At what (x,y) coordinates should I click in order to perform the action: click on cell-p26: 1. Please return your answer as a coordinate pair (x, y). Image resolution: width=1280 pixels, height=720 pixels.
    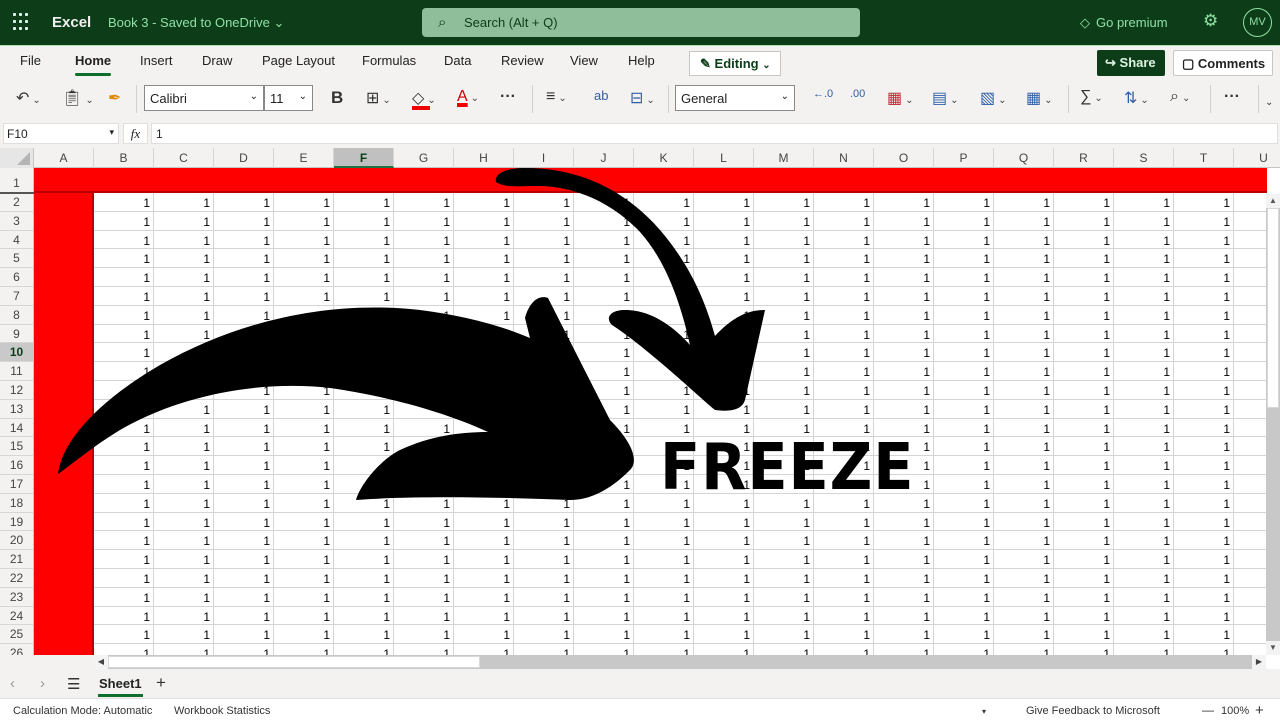
    Looking at the image, I should click on (964, 649).